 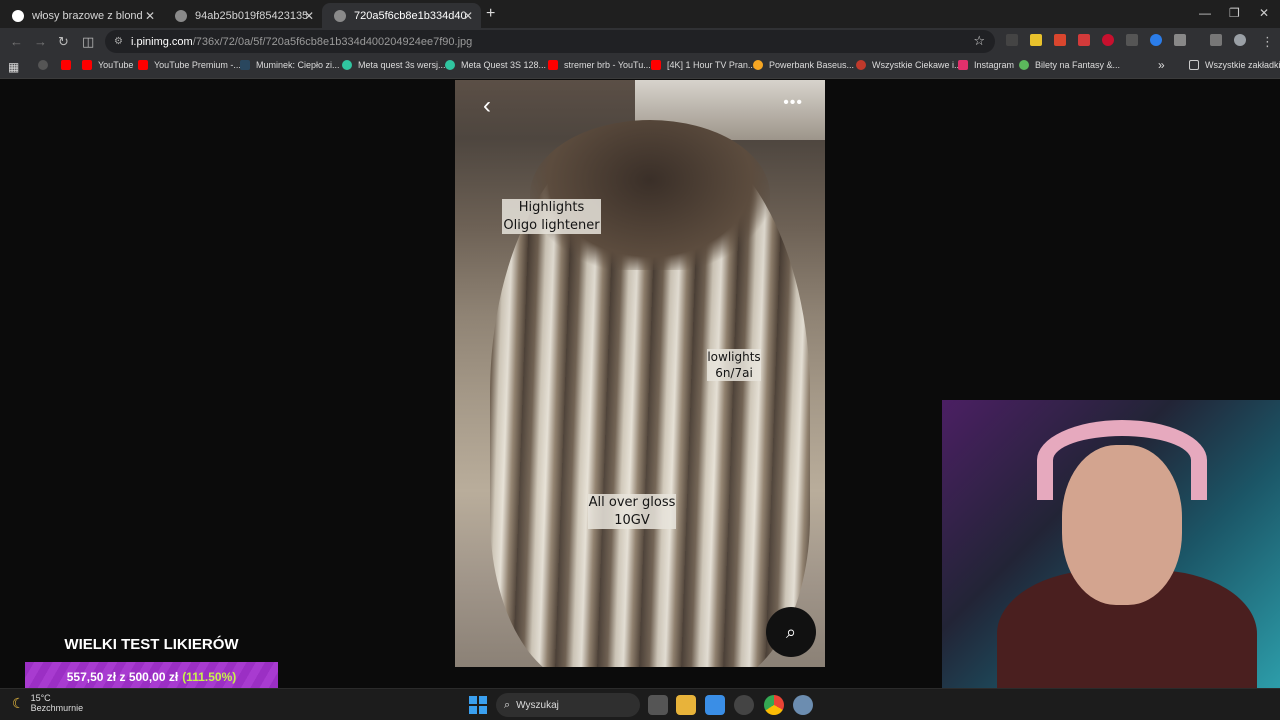 What do you see at coordinates (537, 705) in the screenshot?
I see `search-placeholder: Wyszukaj` at bounding box center [537, 705].